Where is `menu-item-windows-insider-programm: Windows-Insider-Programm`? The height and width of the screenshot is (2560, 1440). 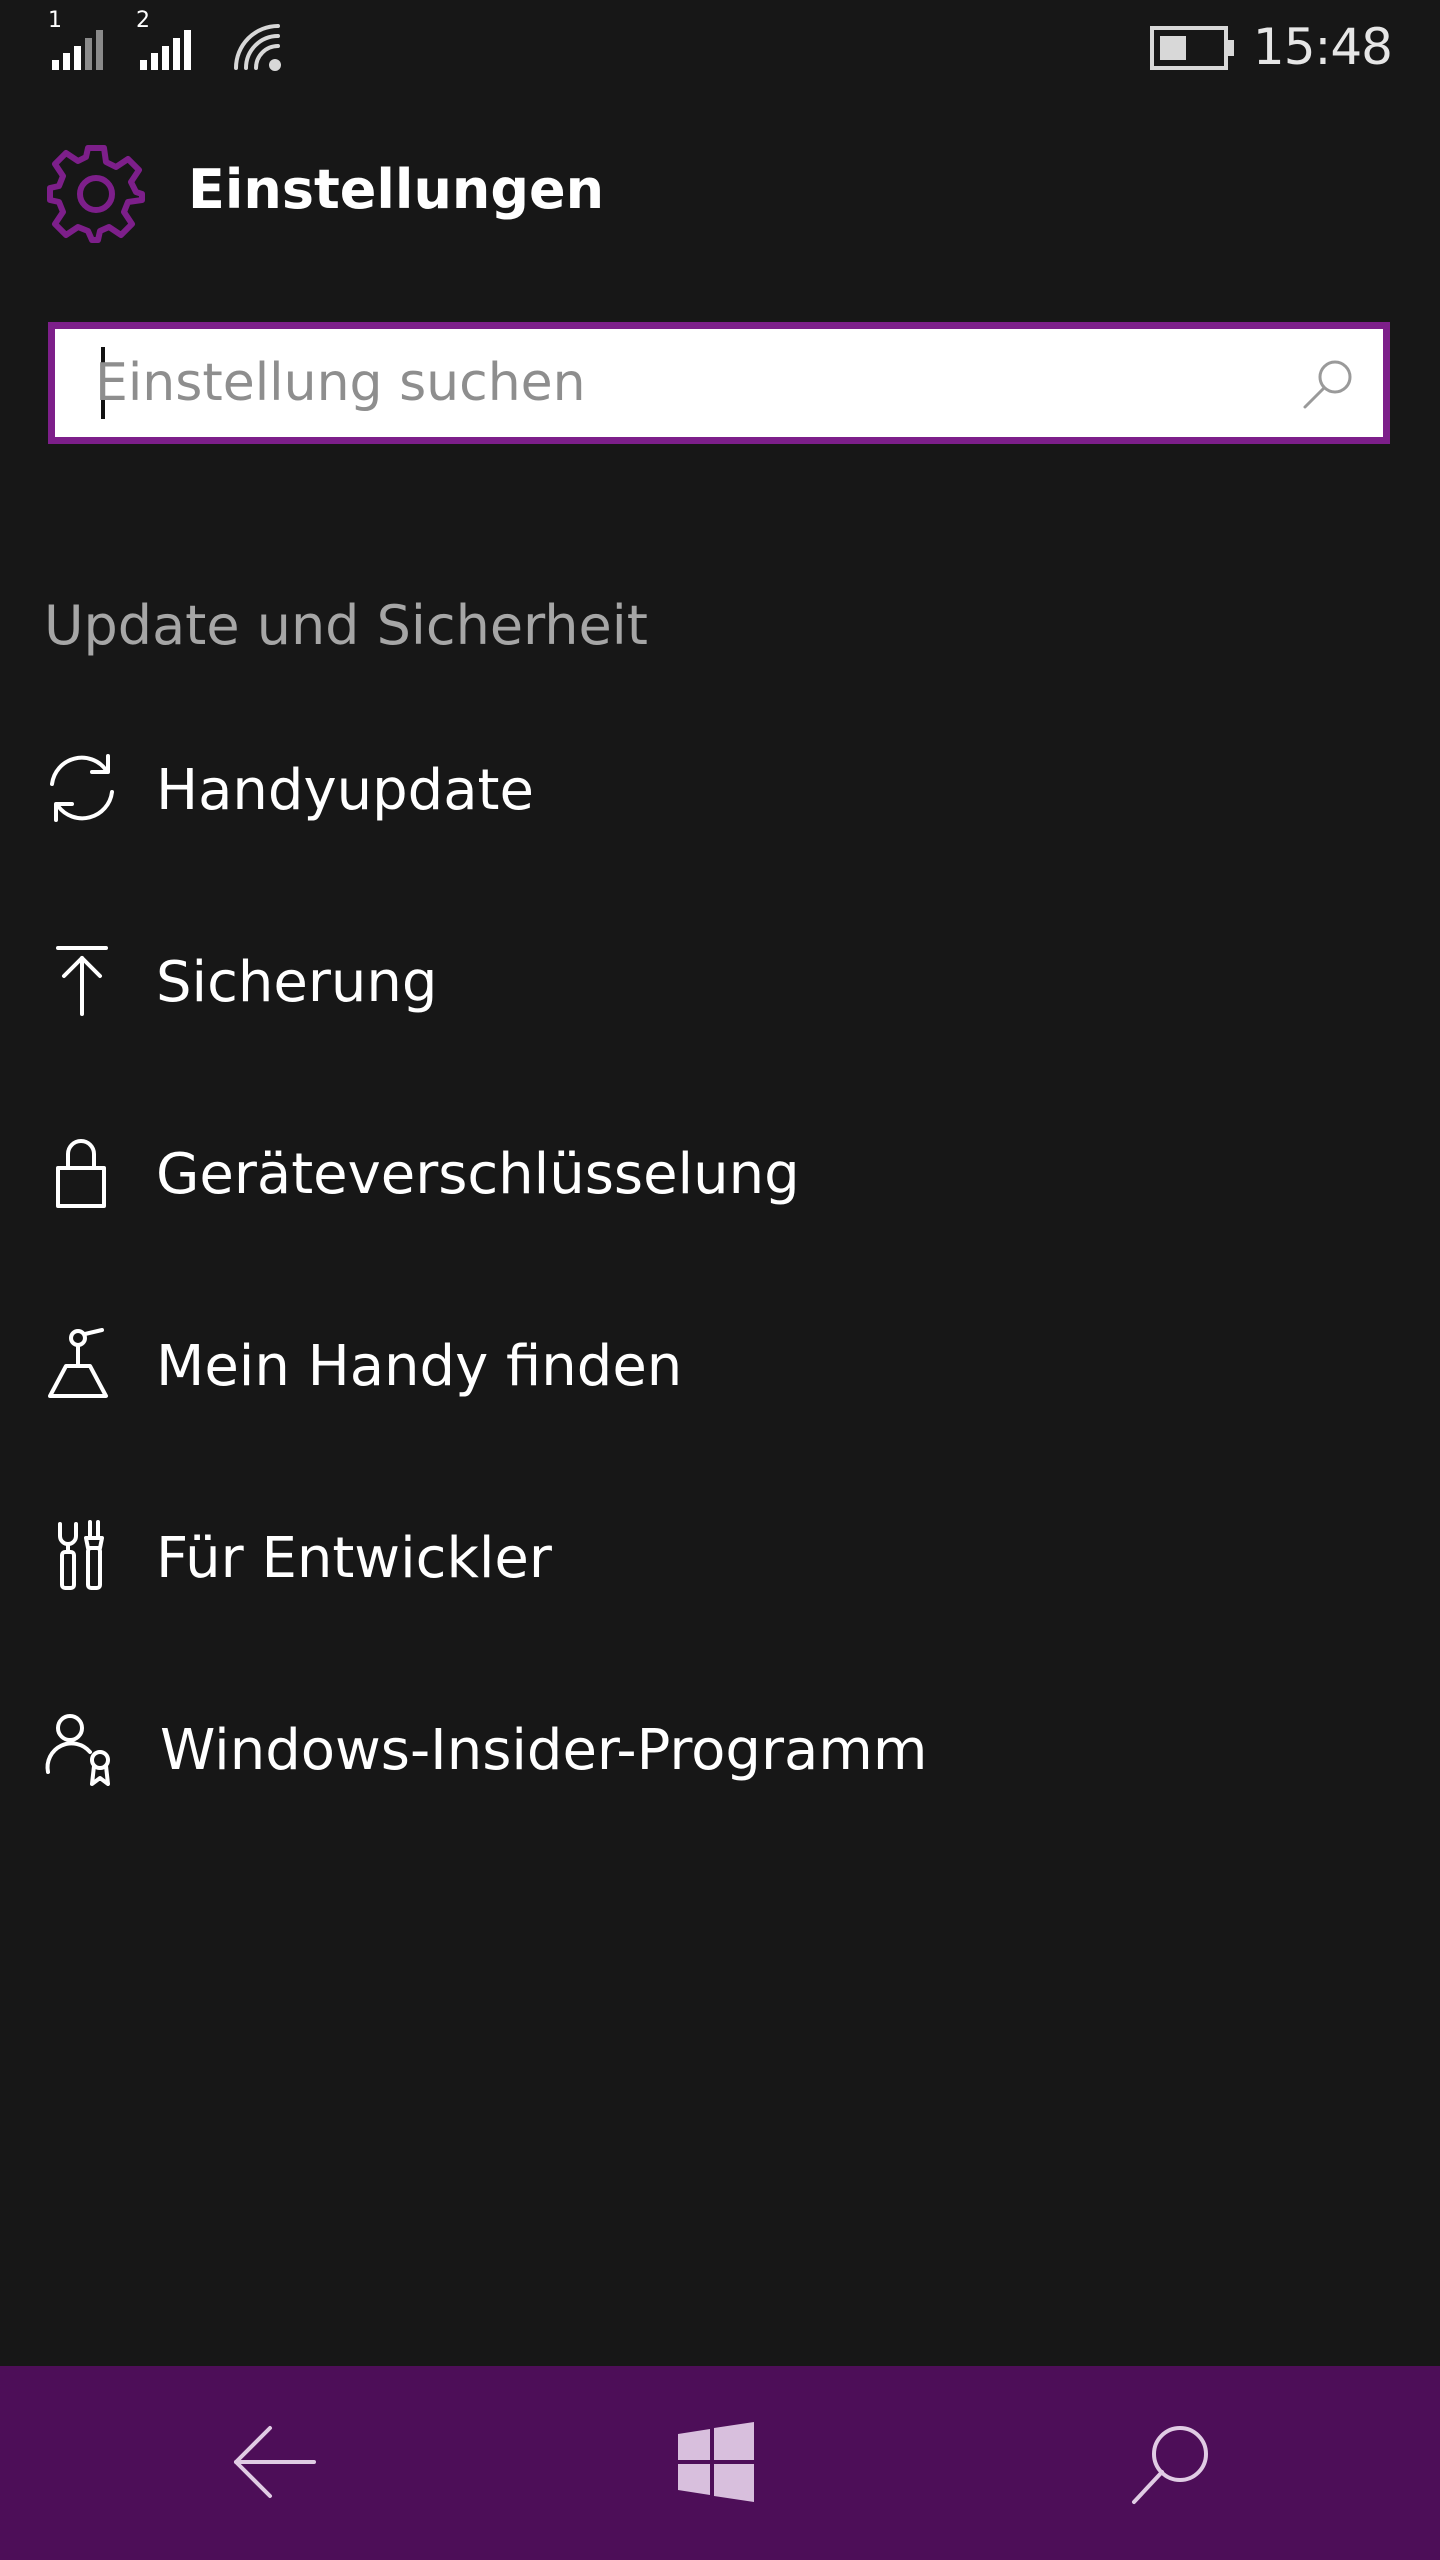
menu-item-windows-insider-programm: Windows-Insider-Programm is located at coordinates (720, 1749).